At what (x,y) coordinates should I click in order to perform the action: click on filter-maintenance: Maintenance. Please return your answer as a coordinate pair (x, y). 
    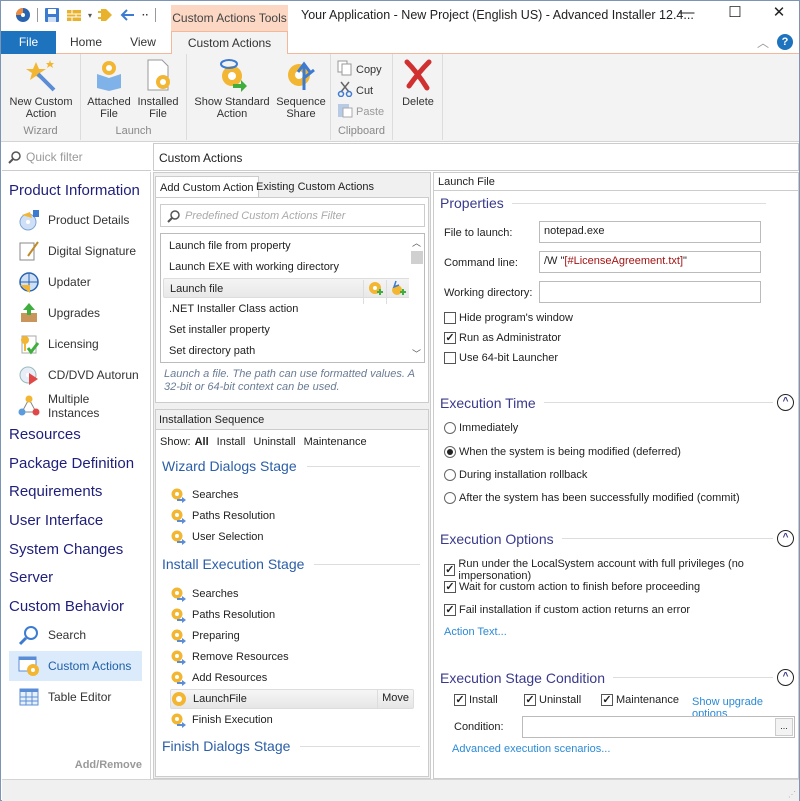
    Looking at the image, I should click on (335, 442).